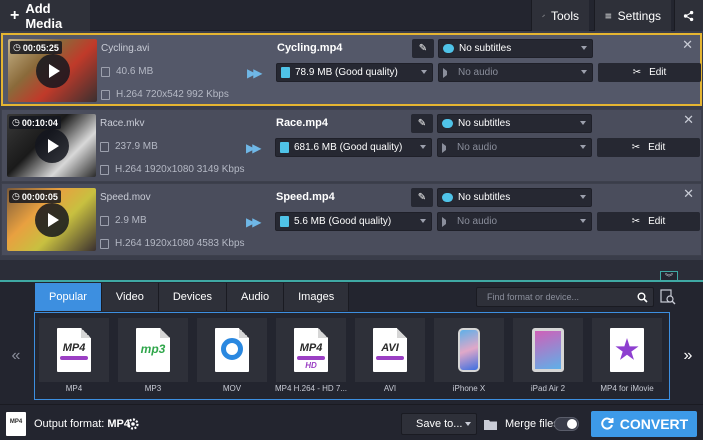  Describe the element at coordinates (309, 48) in the screenshot. I see `output-file-name: Cycling.mp4` at that location.